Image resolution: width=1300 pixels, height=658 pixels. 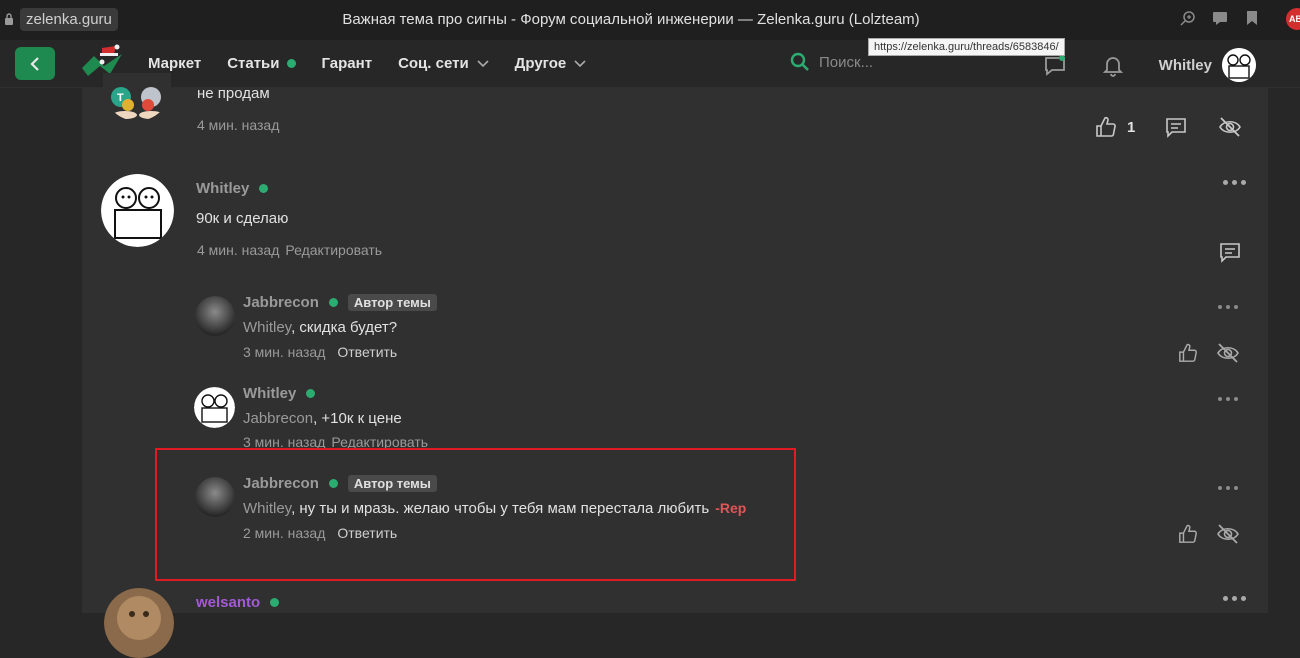 I want to click on back-button, so click(x=35, y=63).